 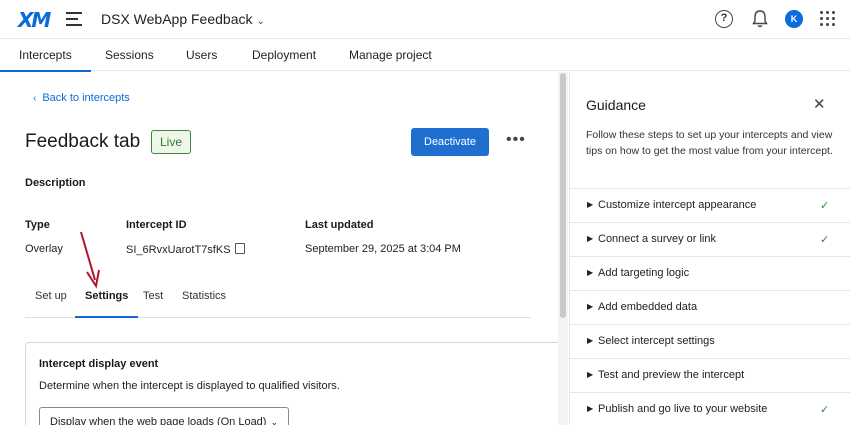 What do you see at coordinates (616, 105) in the screenshot?
I see `guidance-title: Guidance` at bounding box center [616, 105].